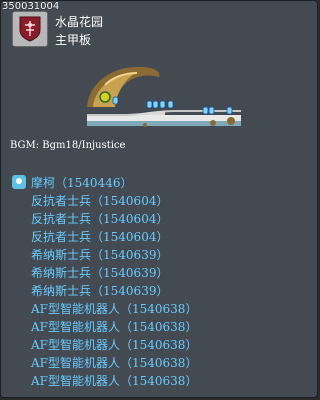 This screenshot has height=400, width=320. Describe the element at coordinates (43, 182) in the screenshot. I see `npc-name: 摩柯` at that location.